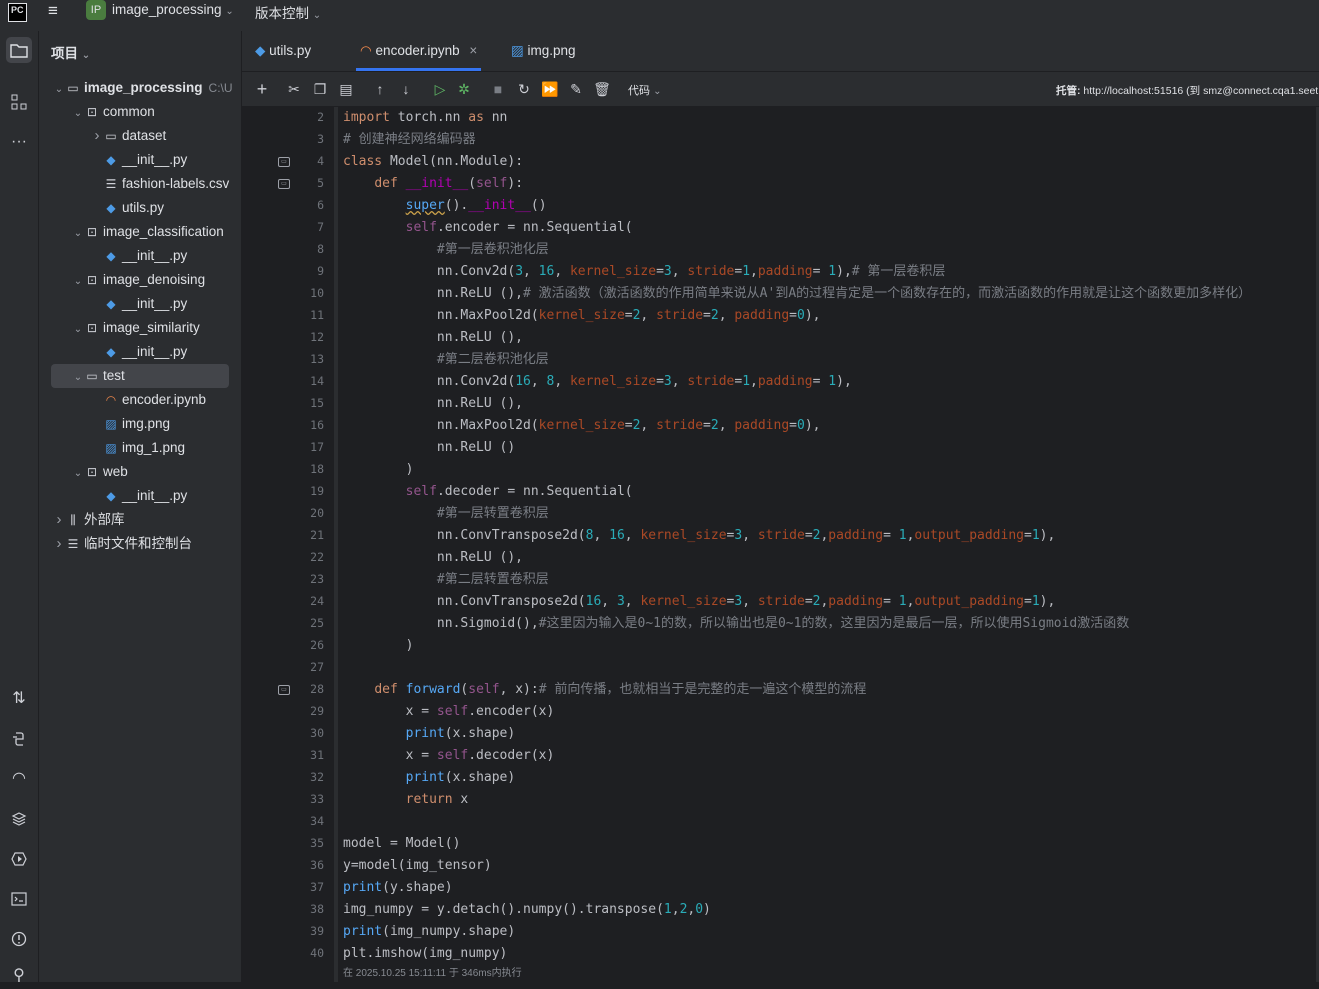  I want to click on code-line: self.decoder = nn.Sequential(, so click(488, 492).